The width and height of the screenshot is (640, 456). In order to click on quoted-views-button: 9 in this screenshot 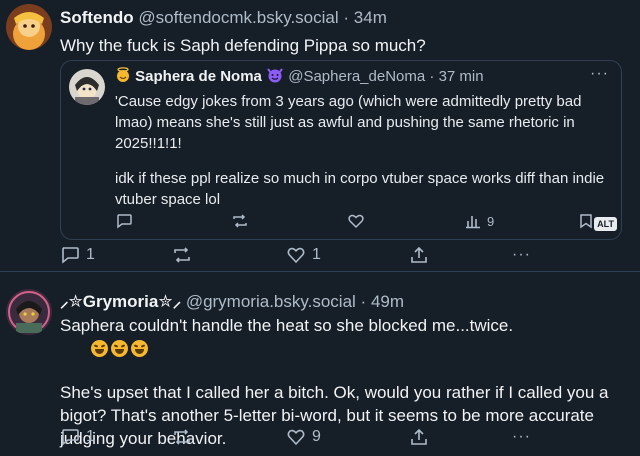, I will do `click(479, 221)`.